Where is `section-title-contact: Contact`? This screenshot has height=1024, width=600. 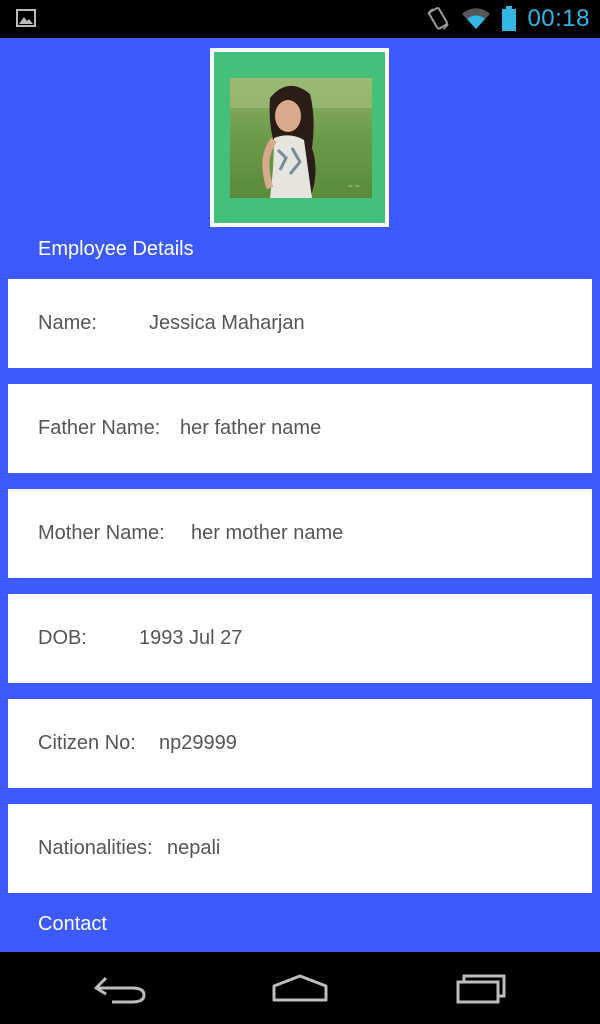
section-title-contact: Contact is located at coordinates (72, 924).